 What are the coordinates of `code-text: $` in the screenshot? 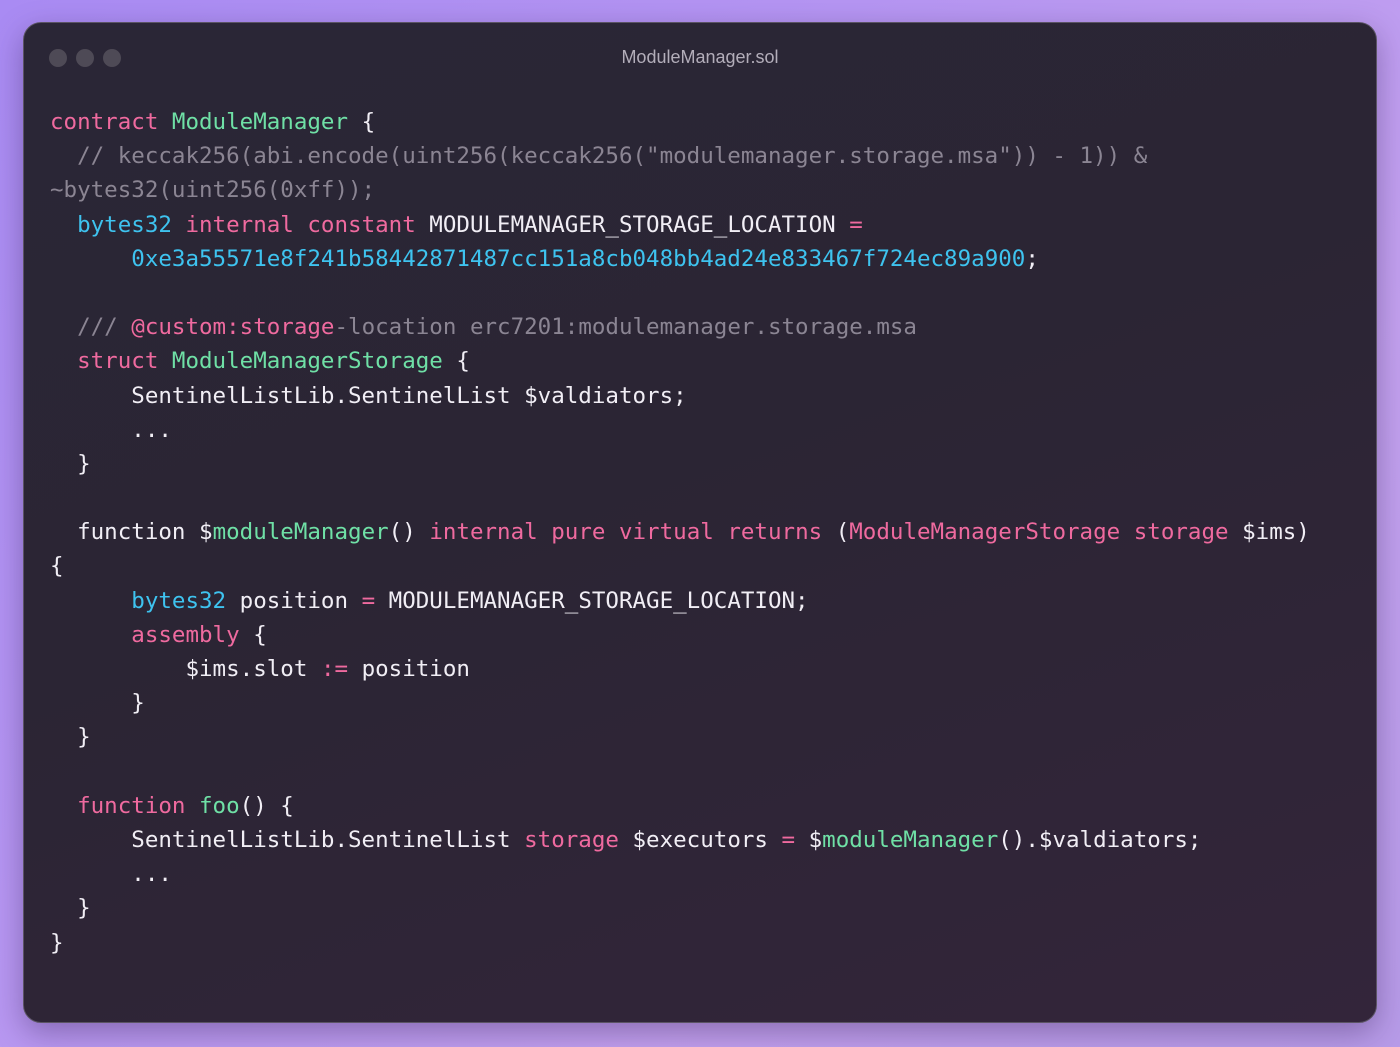 It's located at (809, 839).